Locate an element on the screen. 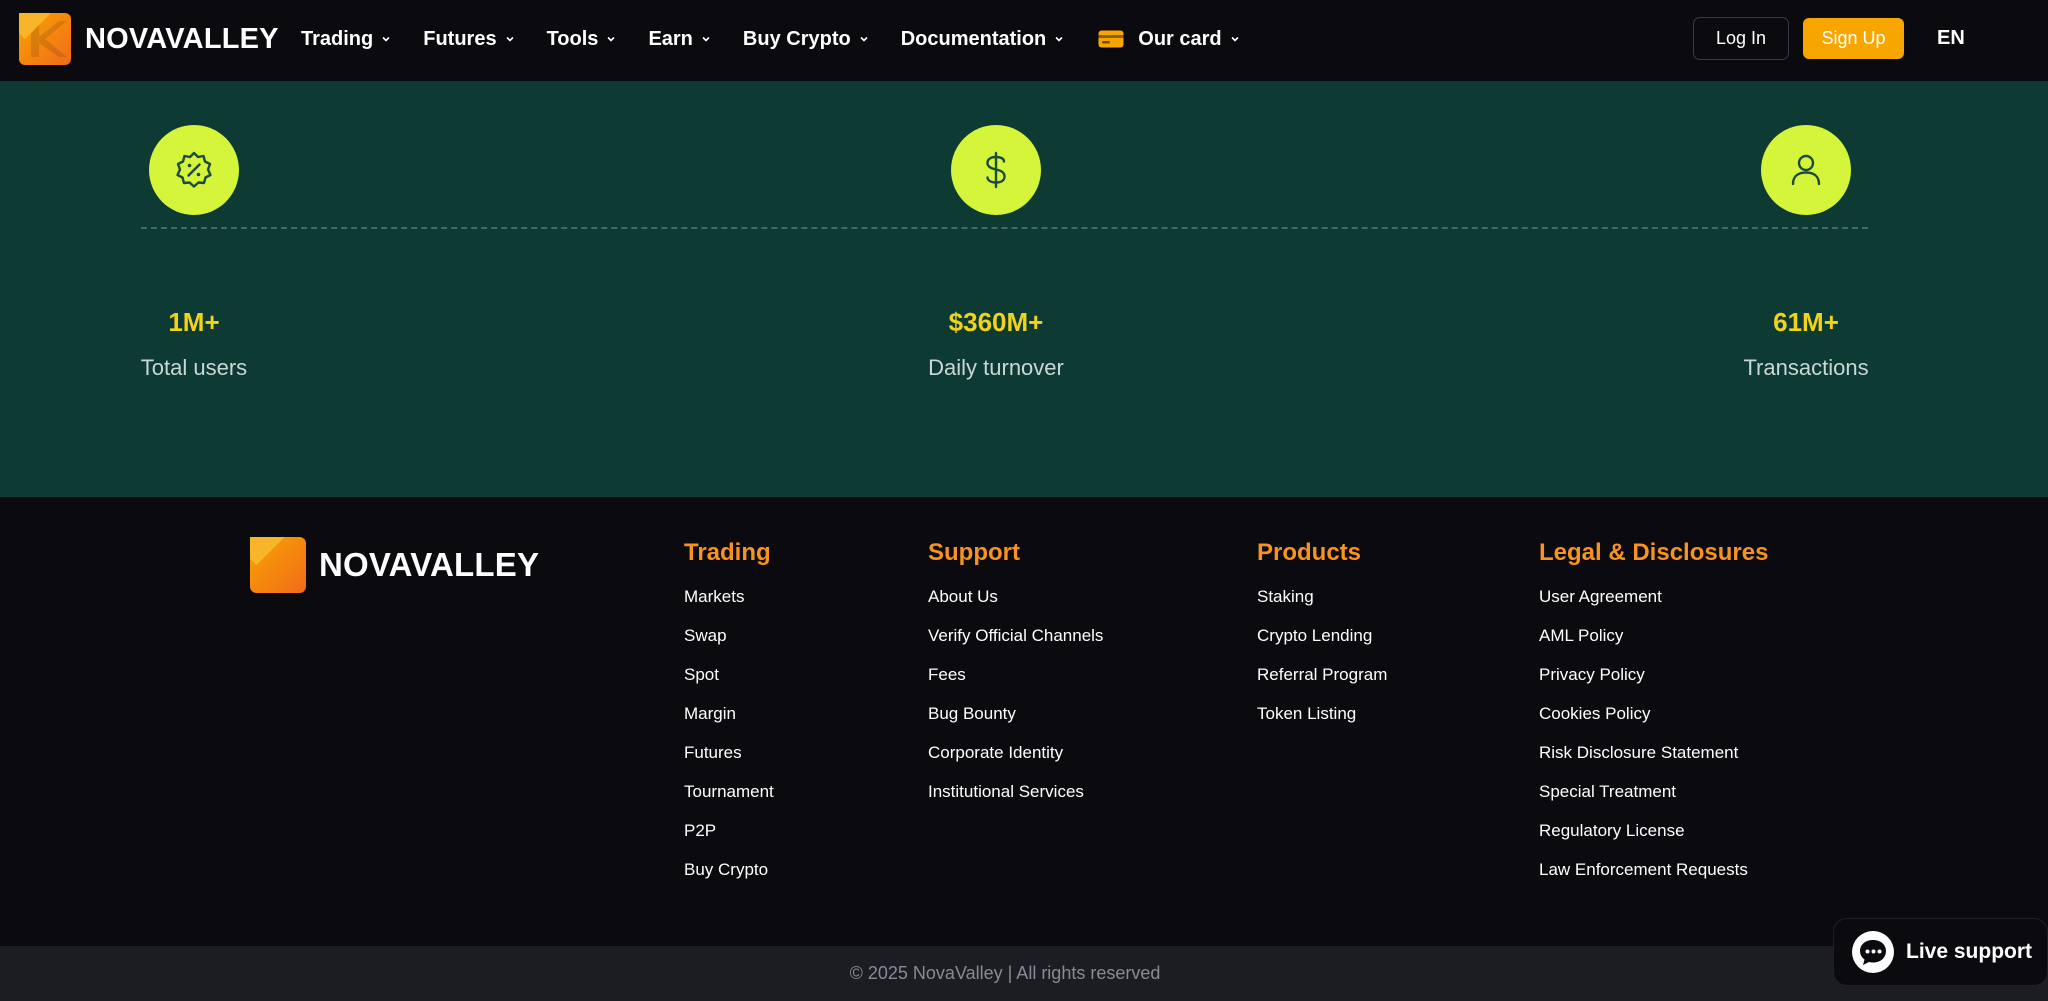 This screenshot has width=2048, height=1001. footer-brand-name: NOVAVALLEY is located at coordinates (429, 564).